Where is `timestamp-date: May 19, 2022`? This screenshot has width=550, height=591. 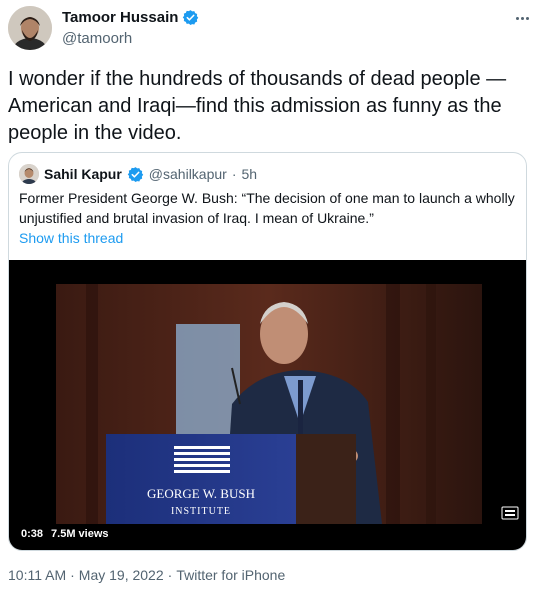
timestamp-date: May 19, 2022 is located at coordinates (121, 575).